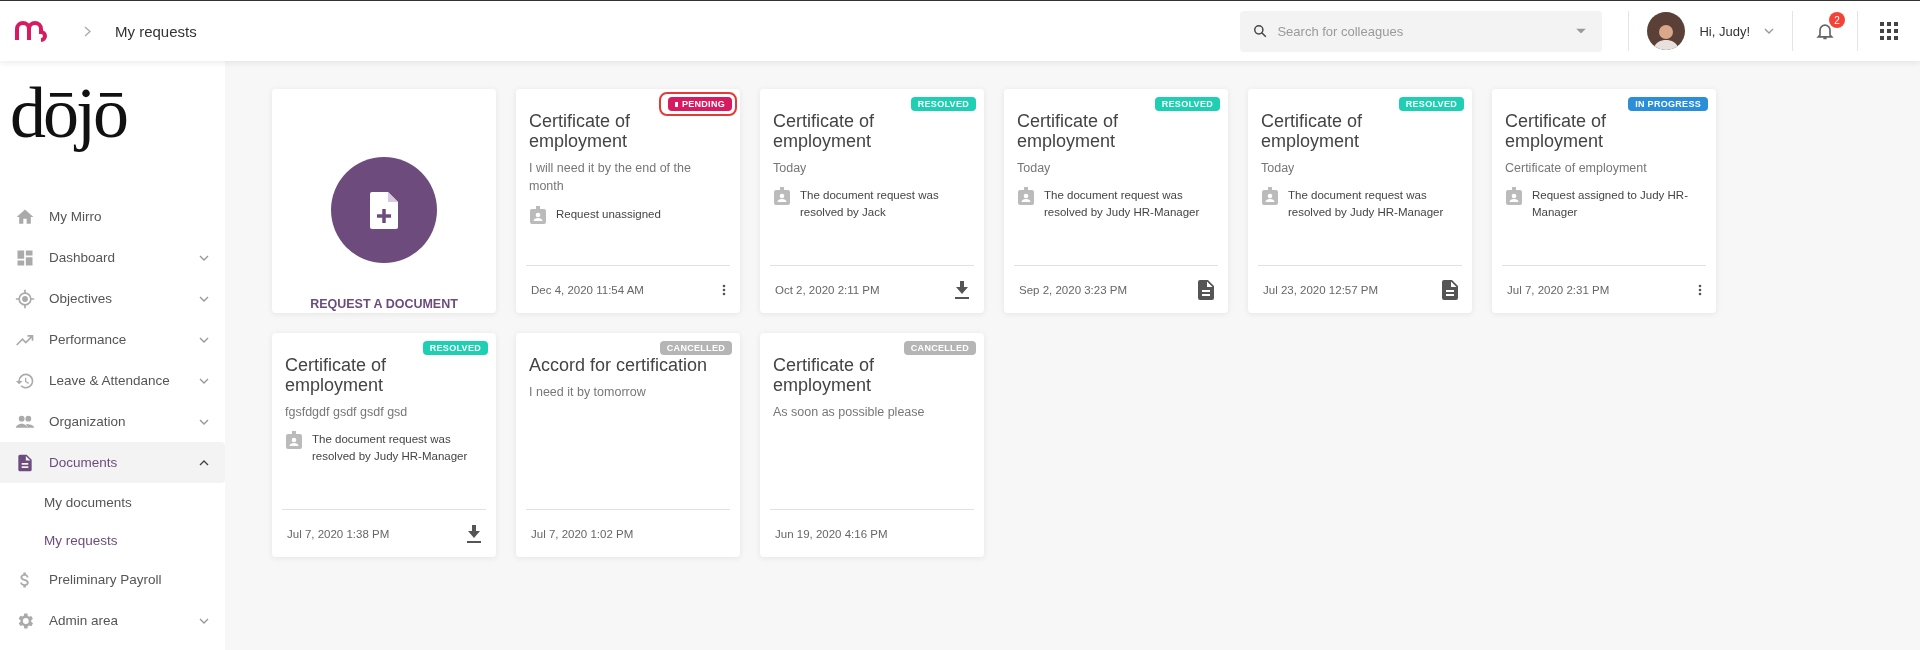  I want to click on request-title: Accord for certification, so click(619, 365).